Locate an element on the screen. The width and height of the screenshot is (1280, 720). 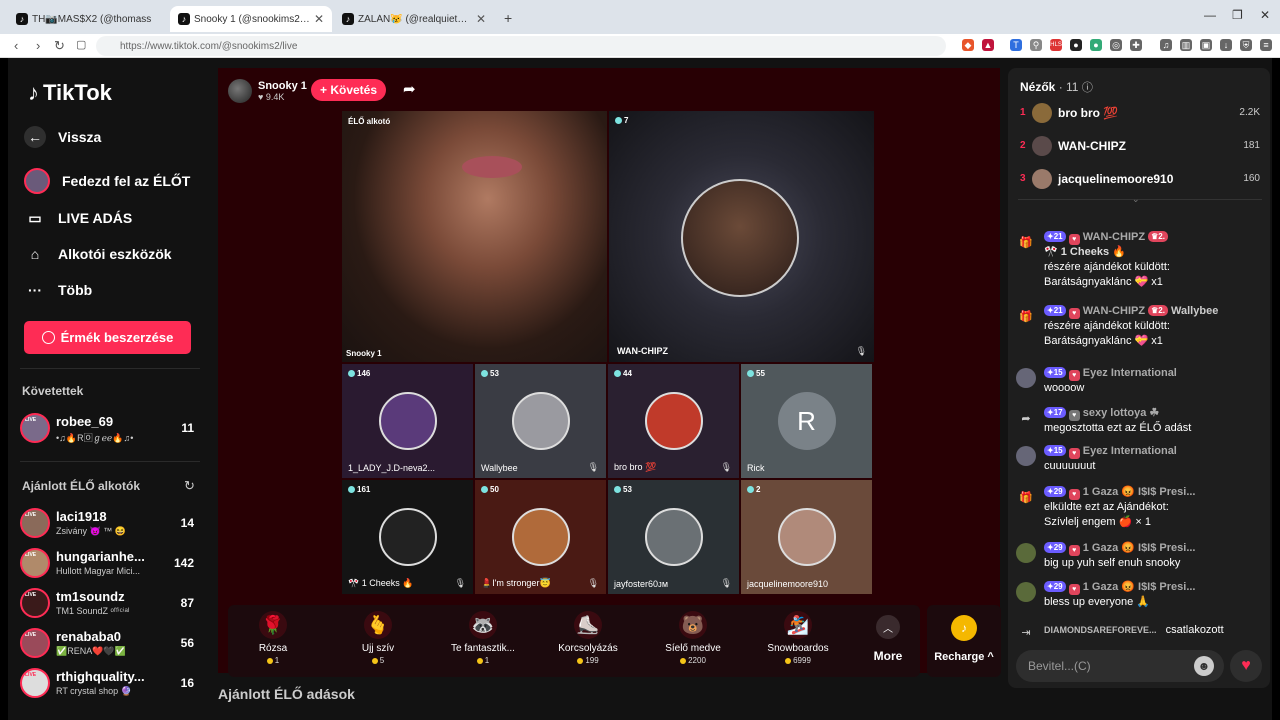
guest-cell: 55 R Rick is located at coordinates (806, 421).